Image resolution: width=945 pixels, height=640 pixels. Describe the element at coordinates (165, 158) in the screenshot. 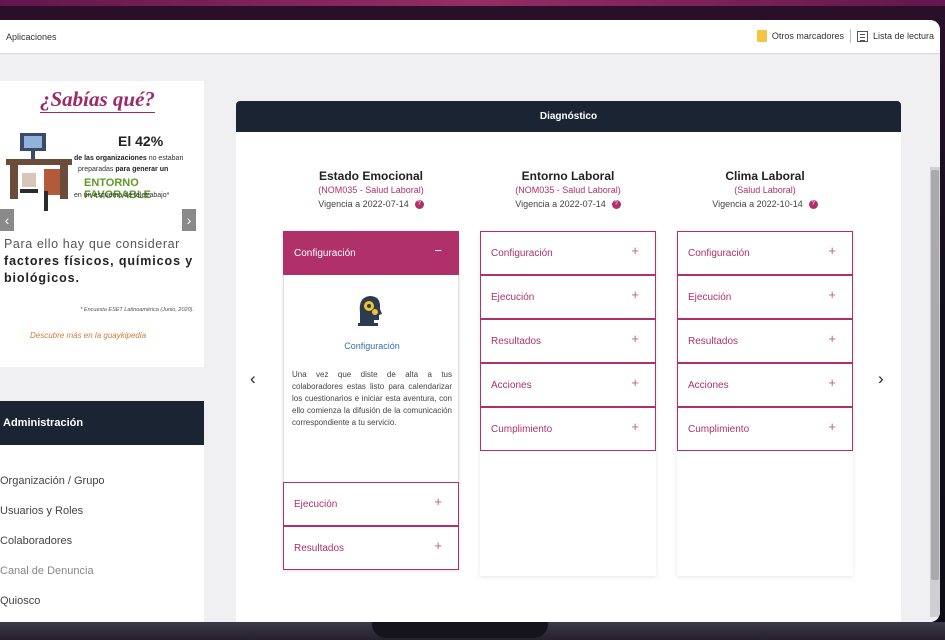

I see `ad-line-1-rest: no estaban` at that location.